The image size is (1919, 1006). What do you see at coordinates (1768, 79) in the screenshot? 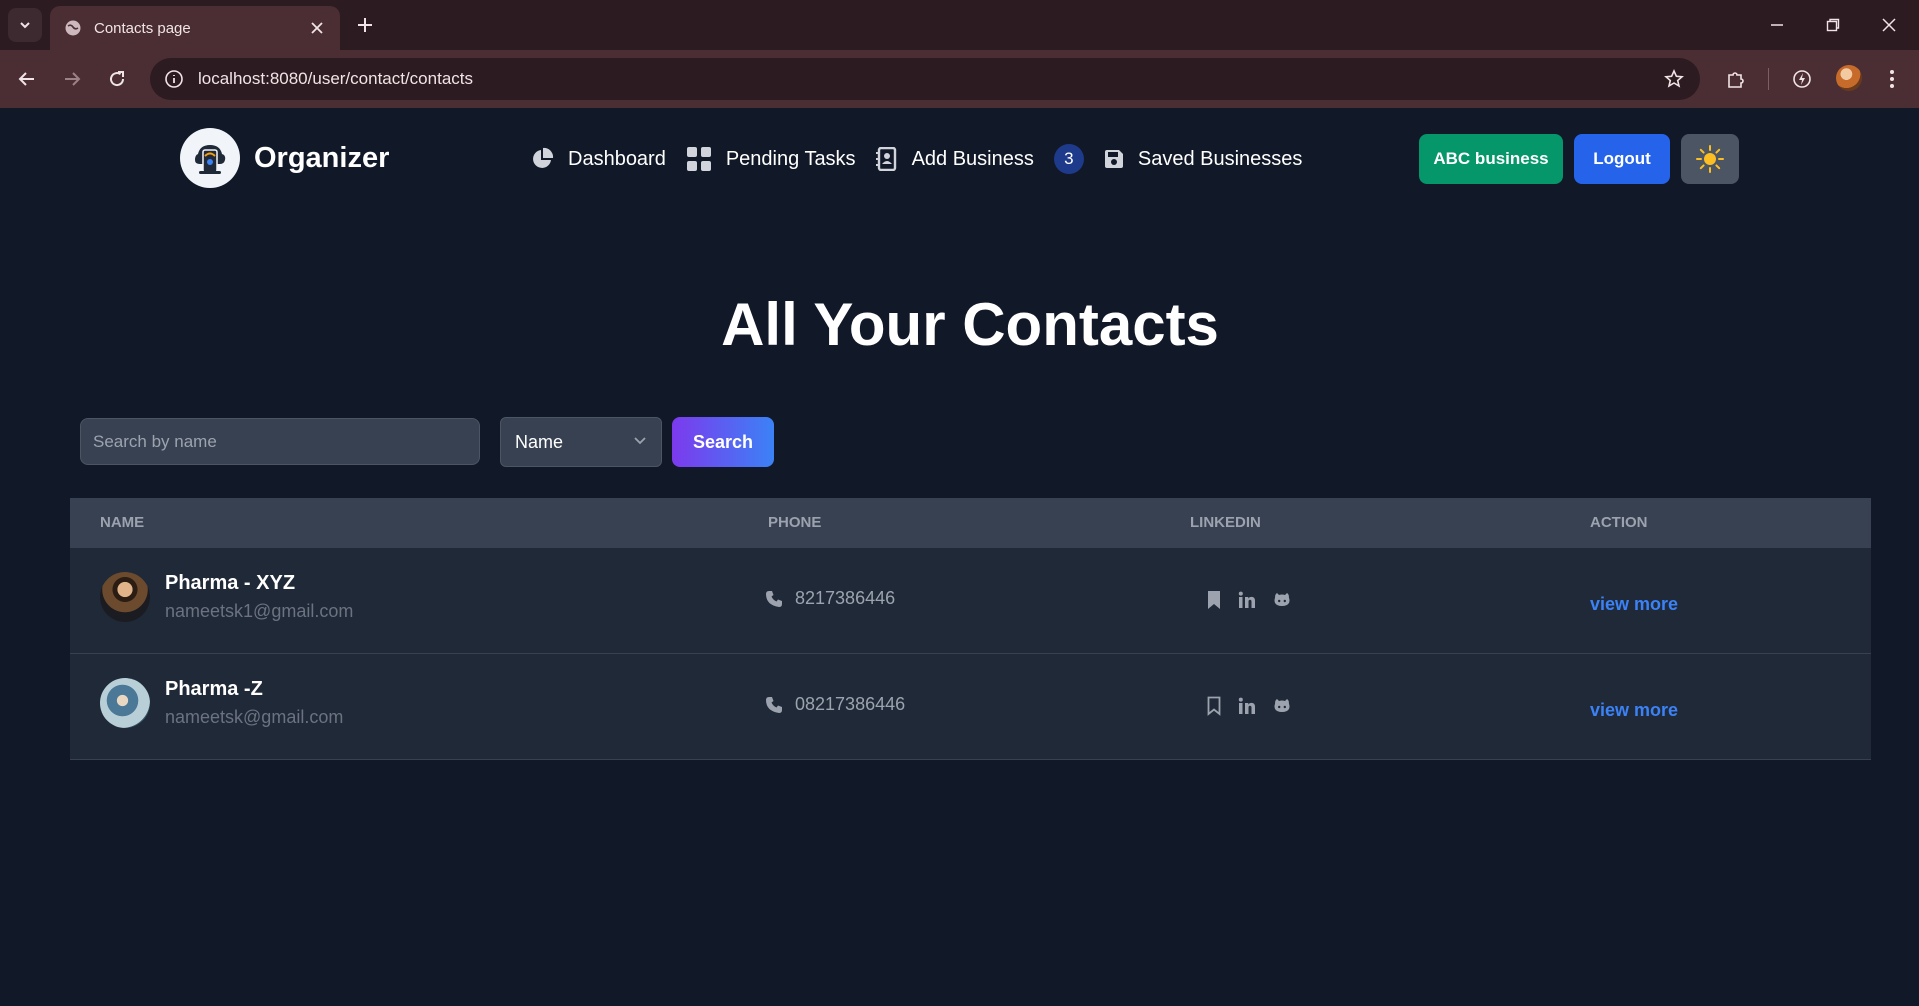
I see `toolbar-divider` at bounding box center [1768, 79].